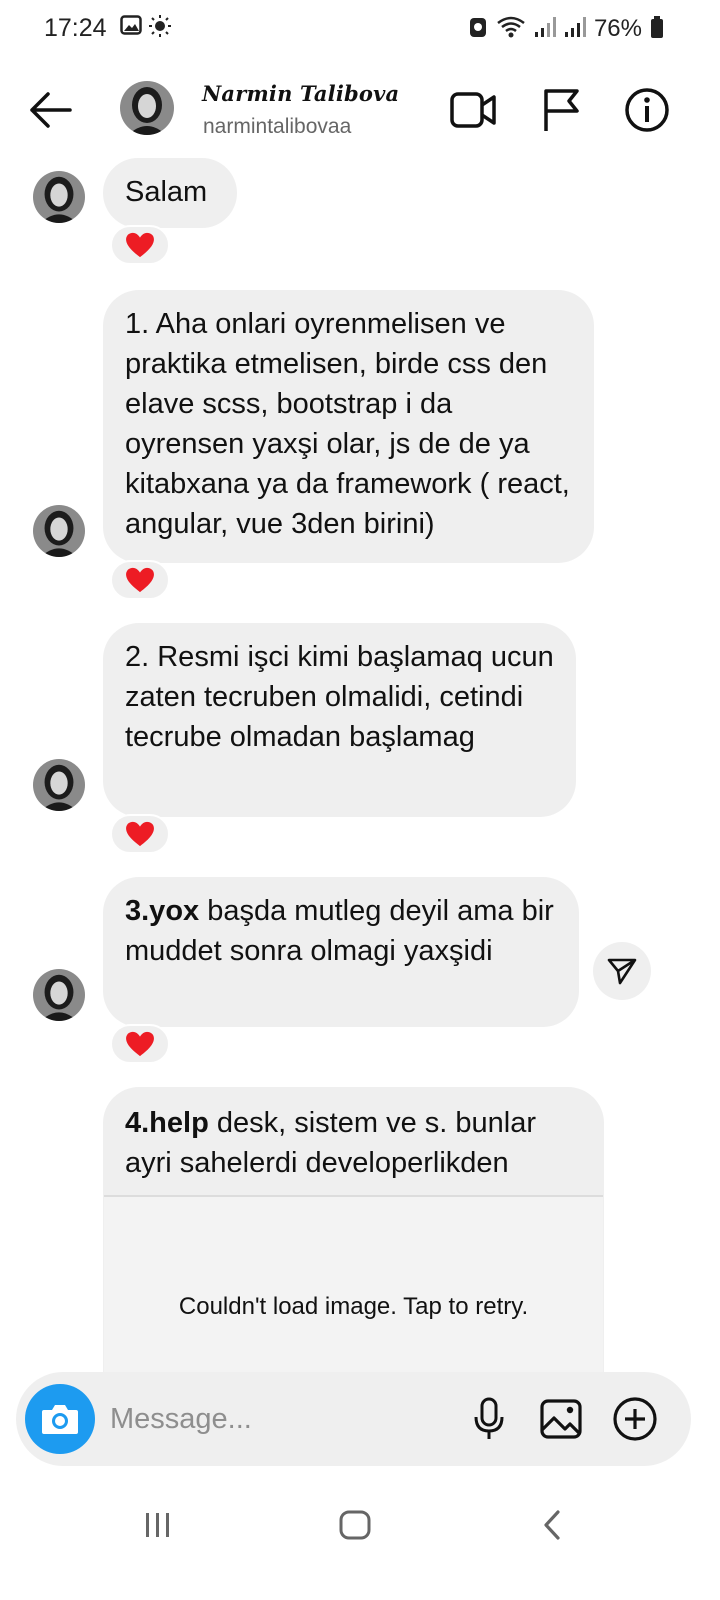 Image resolution: width=720 pixels, height=1600 pixels. I want to click on contact-handle: narmintalibovaa, so click(277, 127).